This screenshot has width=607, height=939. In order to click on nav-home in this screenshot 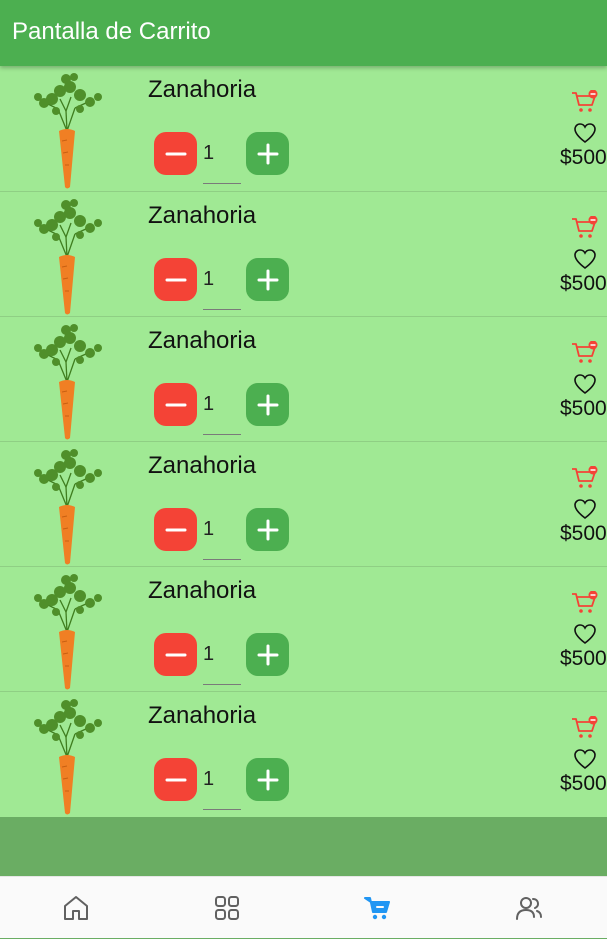, I will do `click(75, 908)`.